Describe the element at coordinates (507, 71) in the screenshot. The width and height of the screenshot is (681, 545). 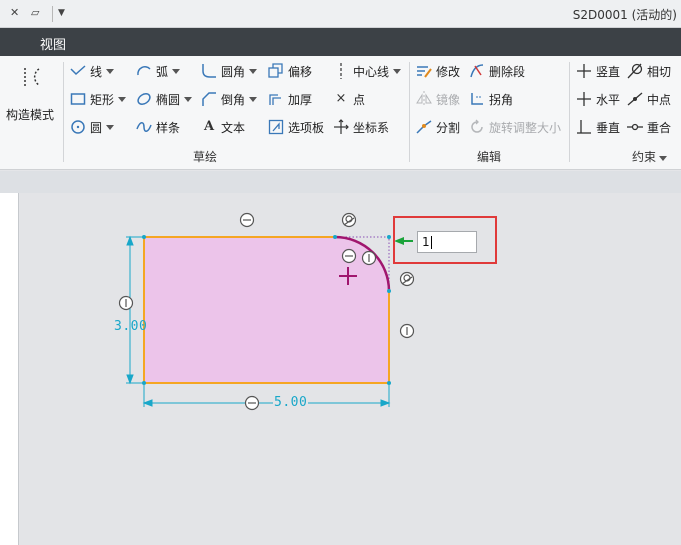
I see `delete-segment-label: 删除段` at that location.